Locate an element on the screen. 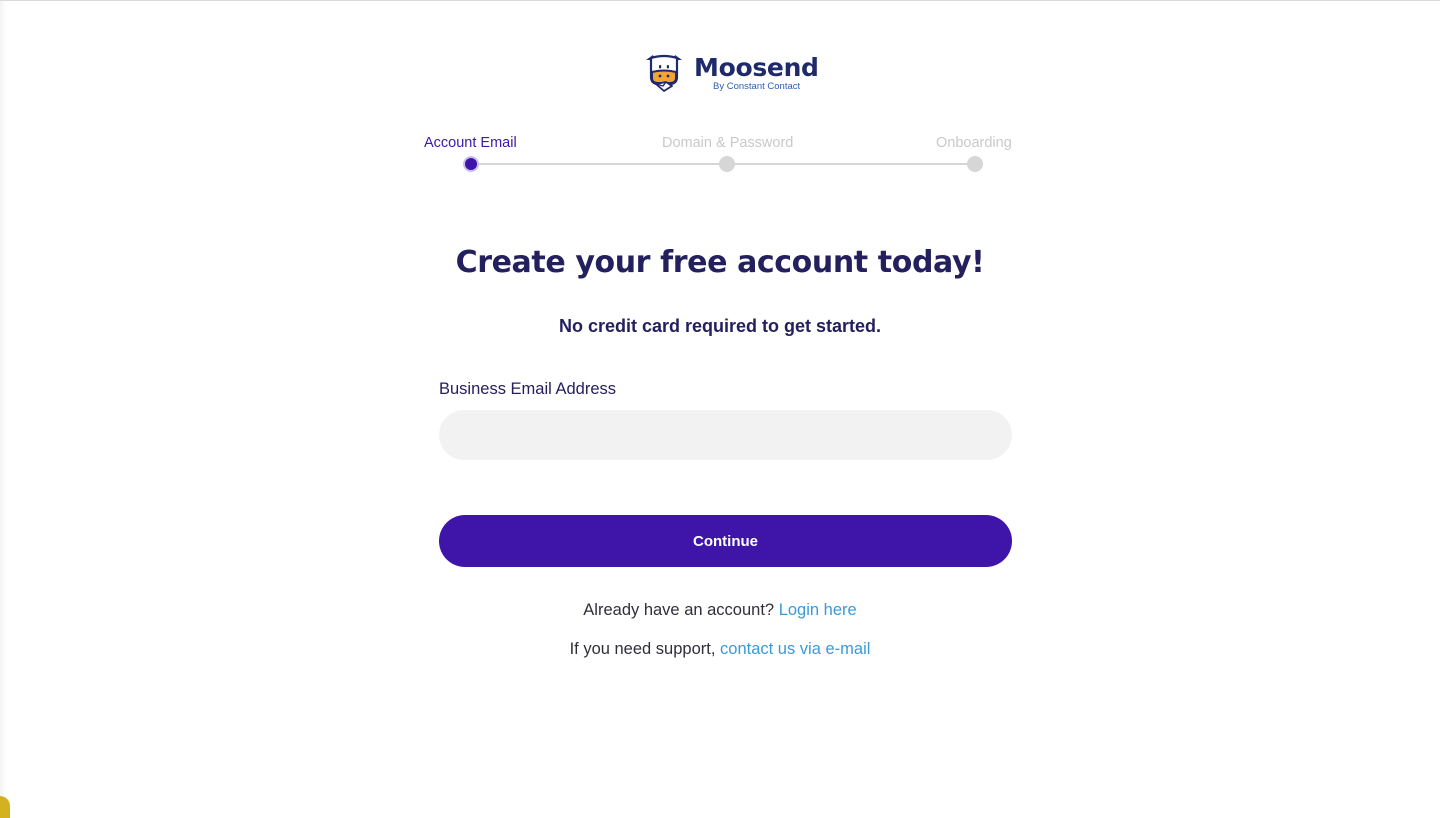 The height and width of the screenshot is (818, 1440). corner-accent is located at coordinates (5, 807).